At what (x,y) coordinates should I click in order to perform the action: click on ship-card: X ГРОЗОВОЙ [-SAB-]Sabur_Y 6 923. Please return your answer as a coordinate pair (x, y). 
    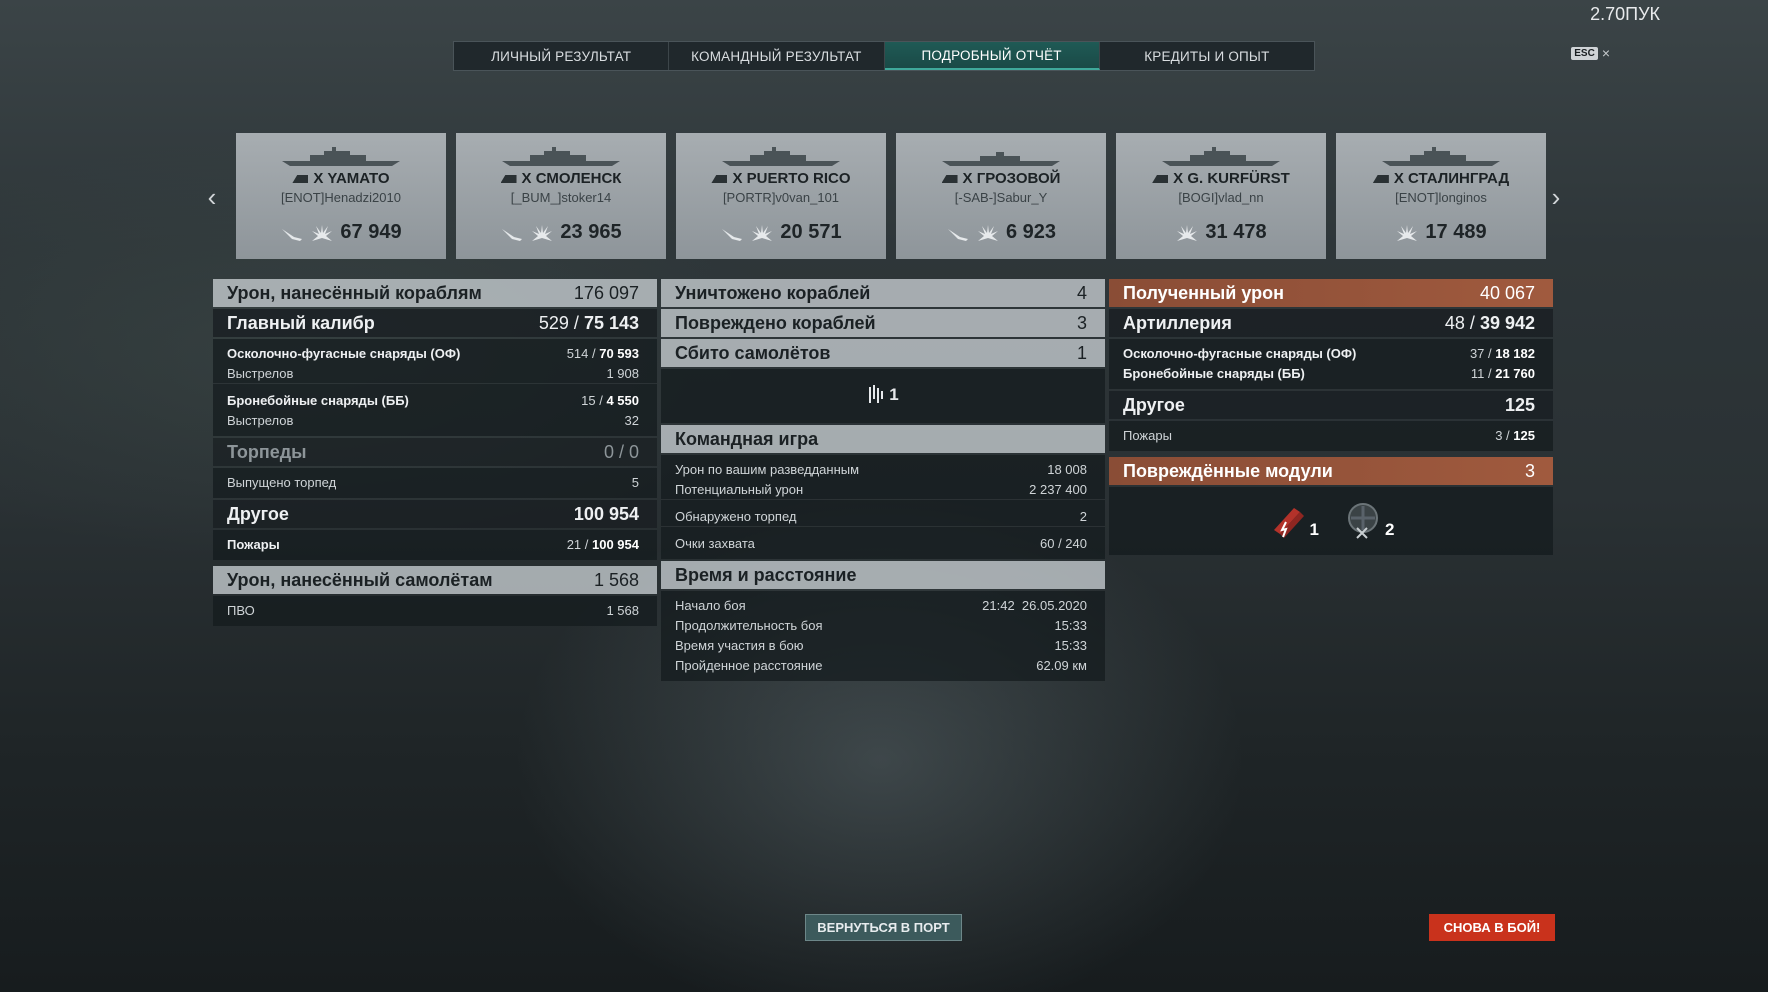
    Looking at the image, I should click on (1001, 196).